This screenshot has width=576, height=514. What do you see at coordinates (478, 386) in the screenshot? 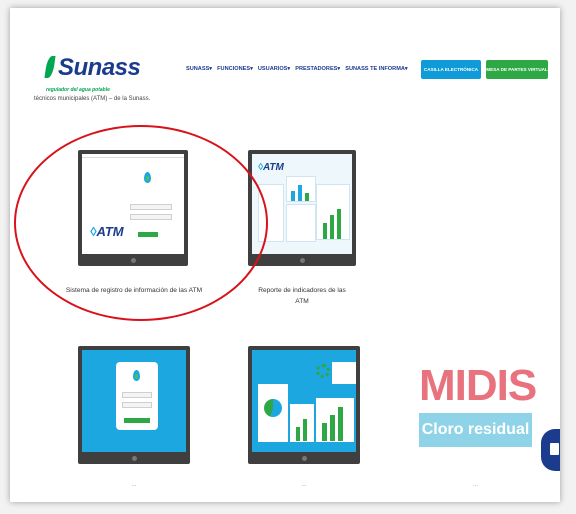
I see `midis-logo: MIDIS` at bounding box center [478, 386].